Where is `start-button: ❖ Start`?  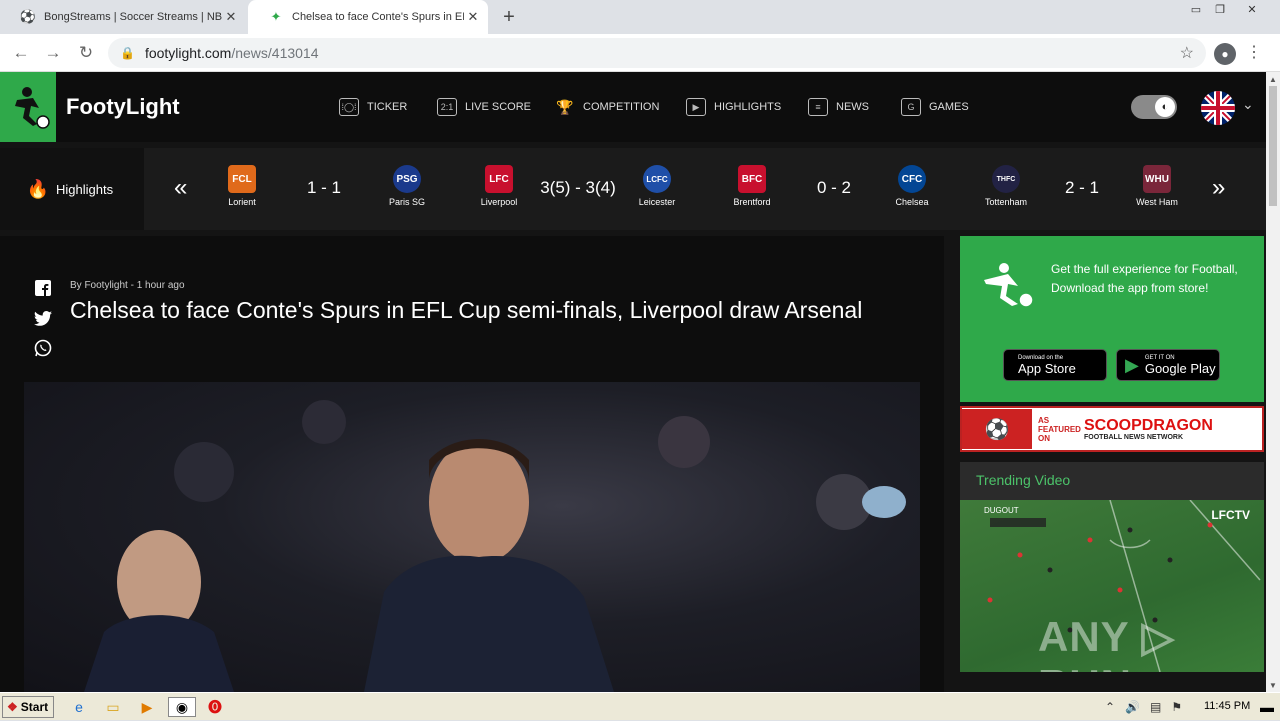
start-button: ❖ Start is located at coordinates (28, 707).